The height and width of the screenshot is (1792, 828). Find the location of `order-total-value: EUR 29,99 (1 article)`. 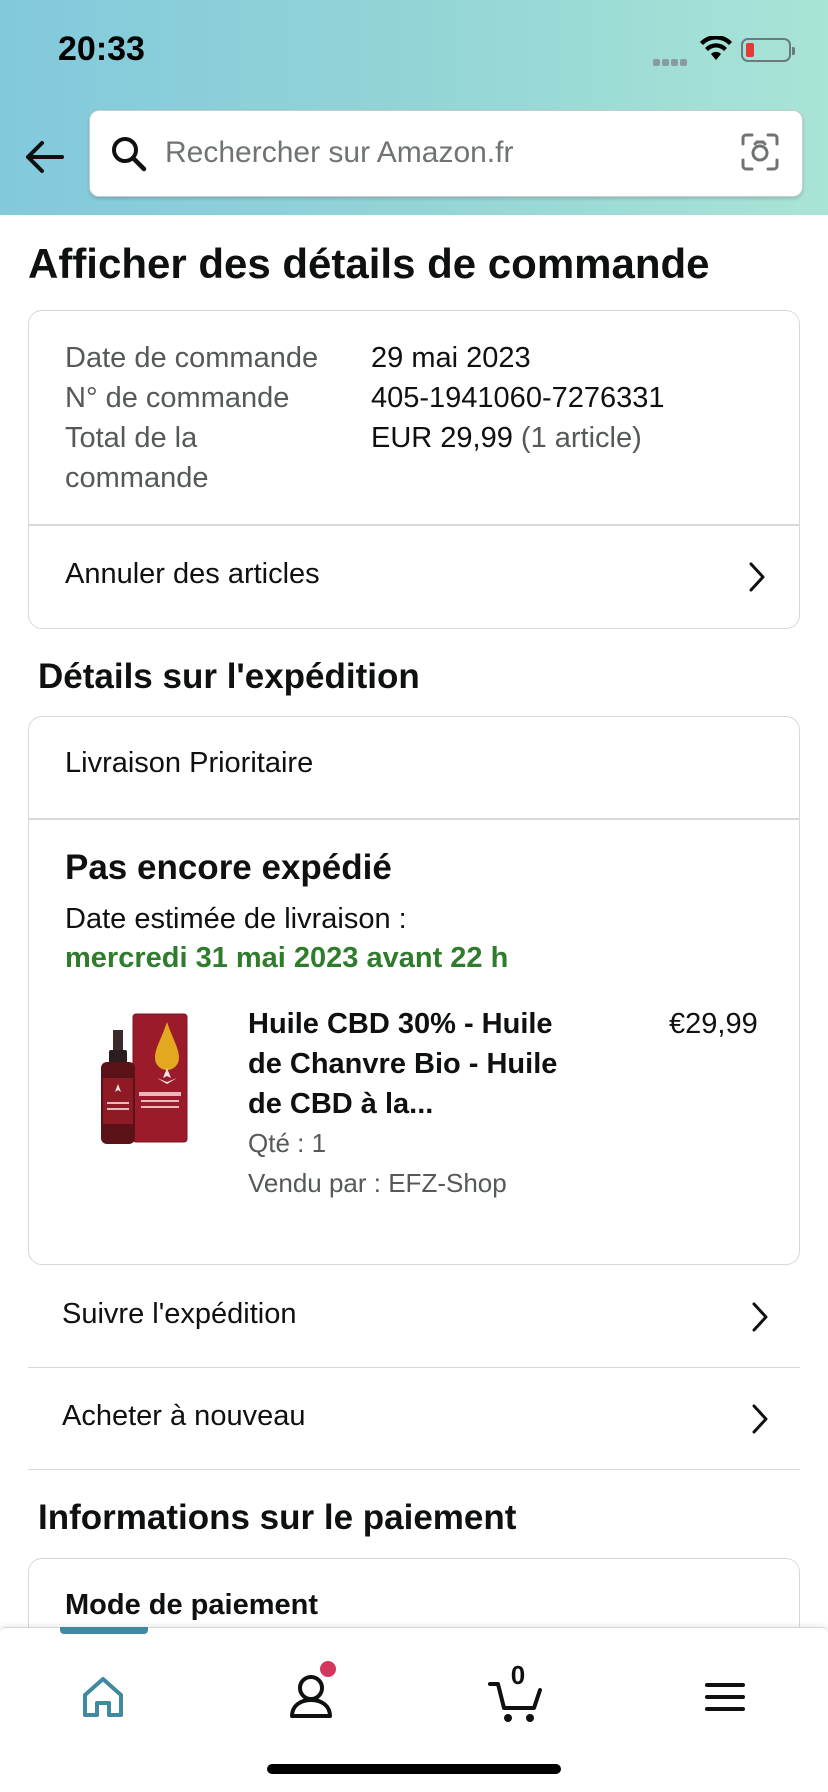

order-total-value: EUR 29,99 (1 article) is located at coordinates (506, 438).